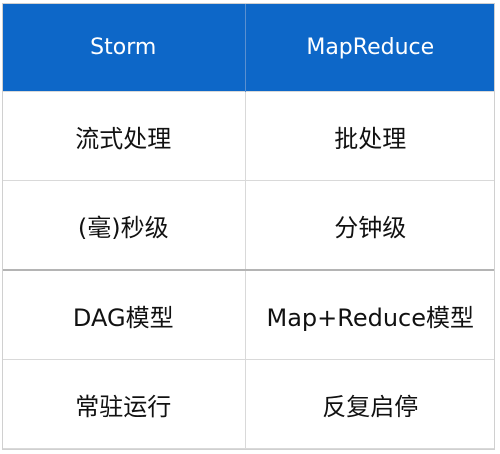 This screenshot has height=454, width=500. Describe the element at coordinates (124, 225) in the screenshot. I see `table-cell: (毫)秒级` at that location.